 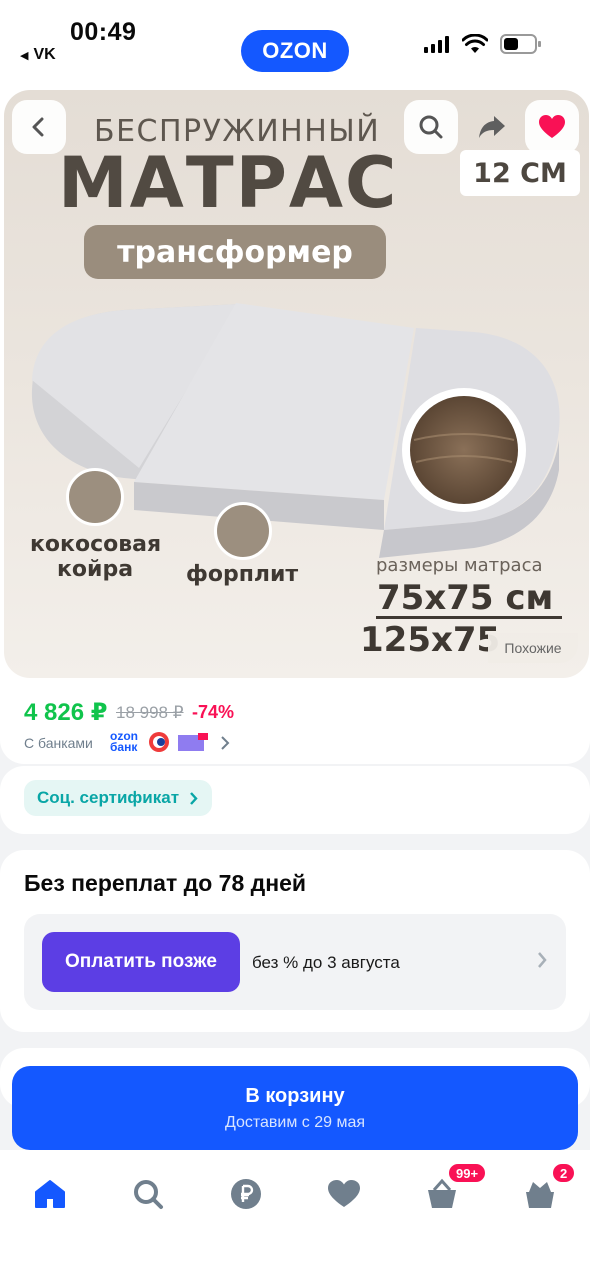 I want to click on tab-finance, so click(x=246, y=1194).